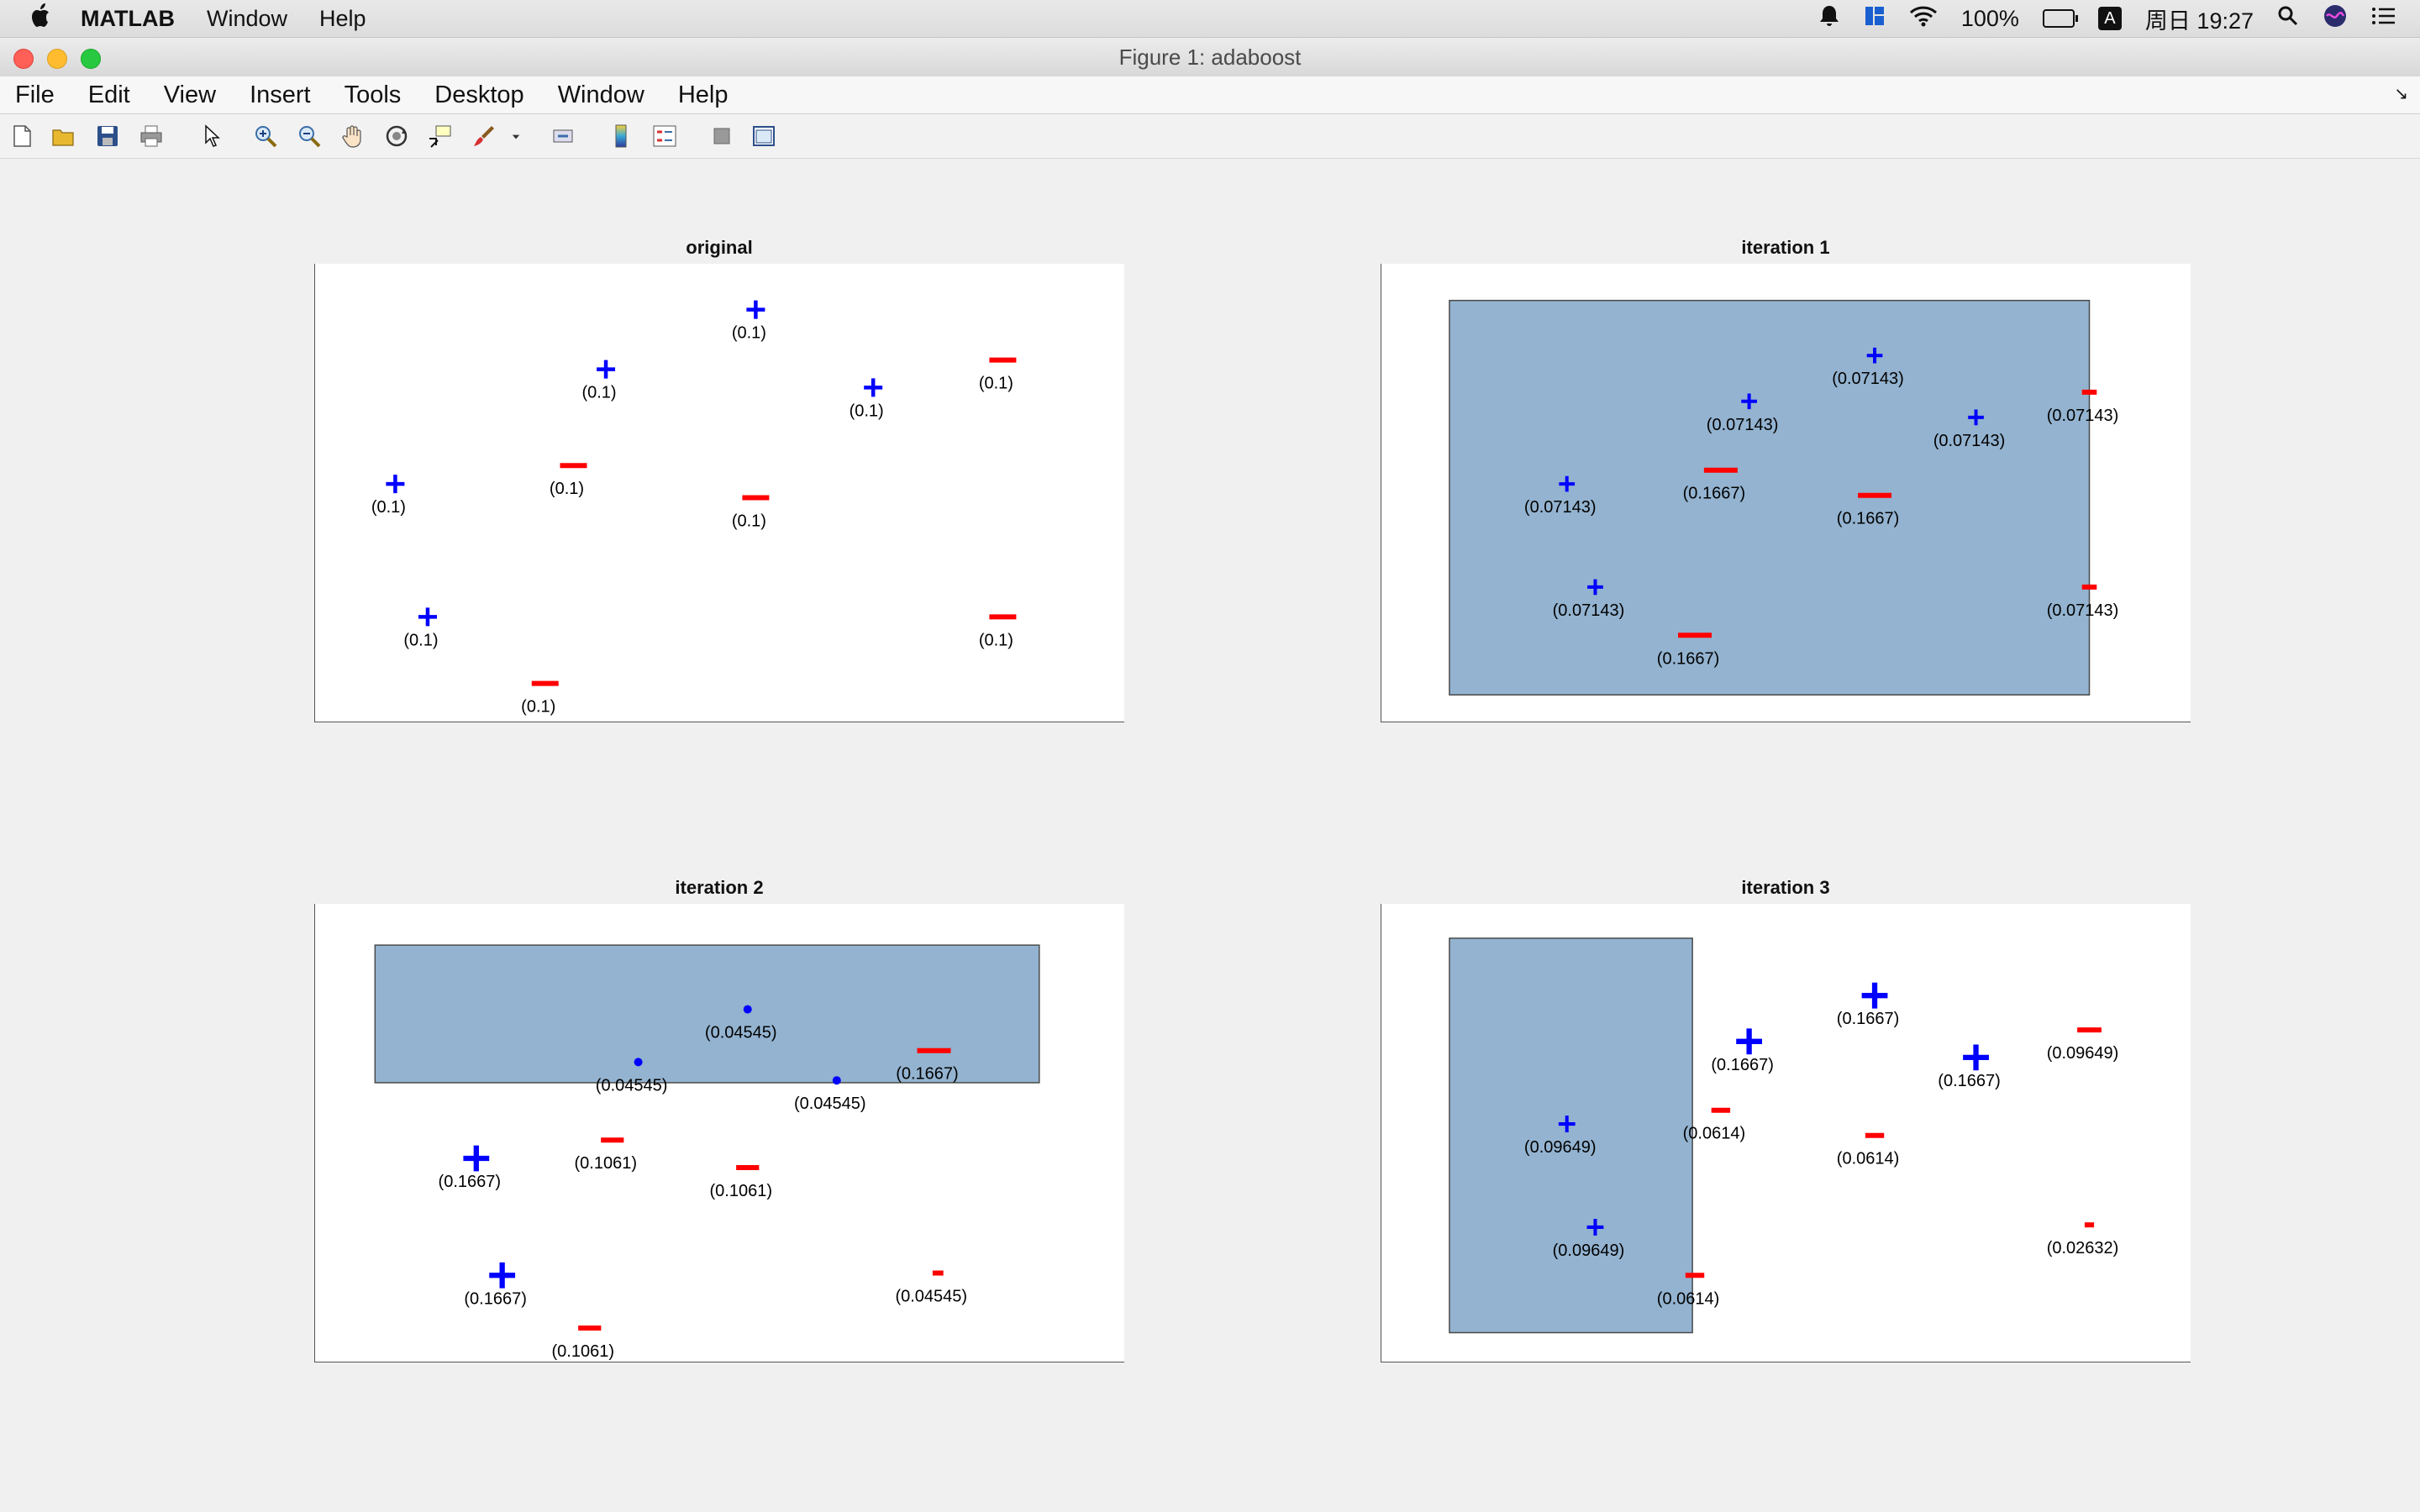  Describe the element at coordinates (397, 136) in the screenshot. I see `rotate-3d-icon` at that location.